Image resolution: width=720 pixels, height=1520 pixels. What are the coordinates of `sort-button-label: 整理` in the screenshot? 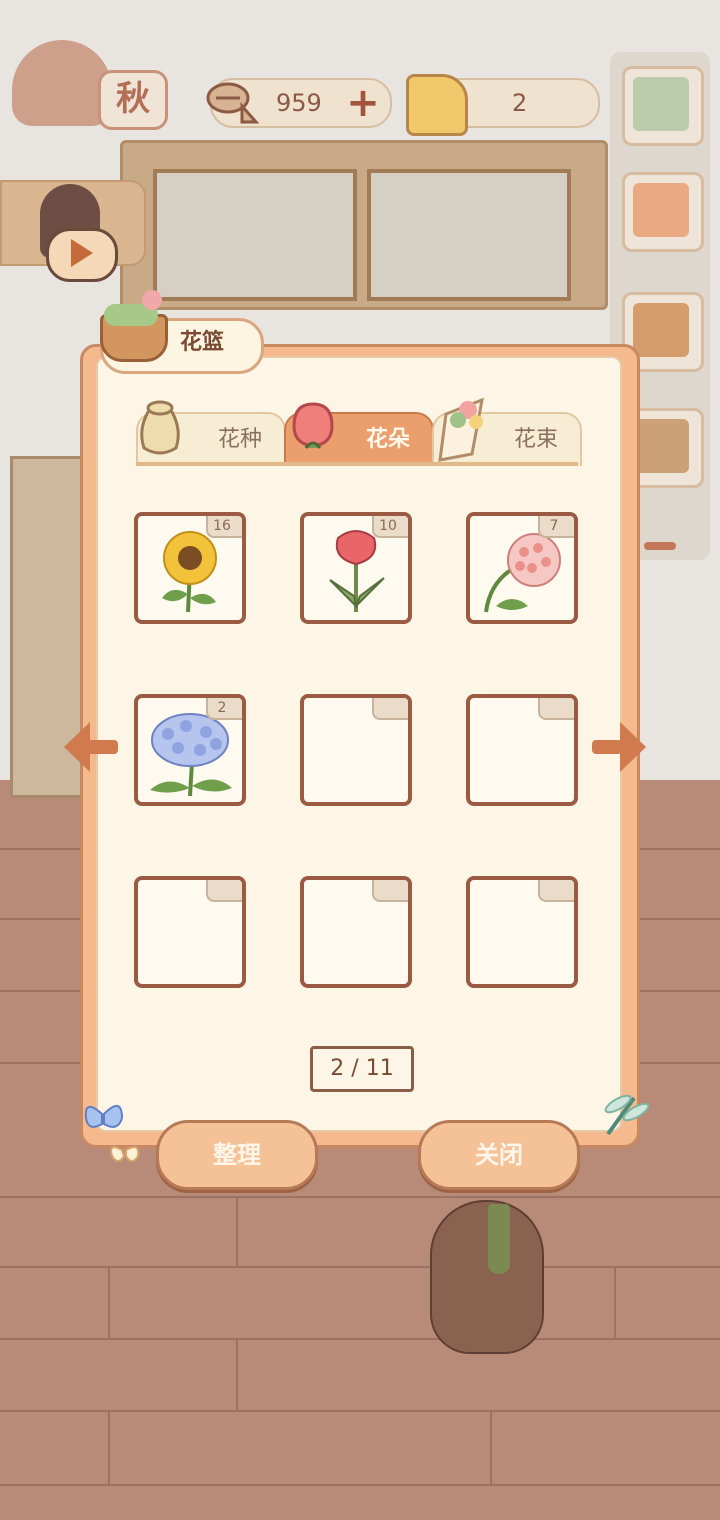 It's located at (237, 1155).